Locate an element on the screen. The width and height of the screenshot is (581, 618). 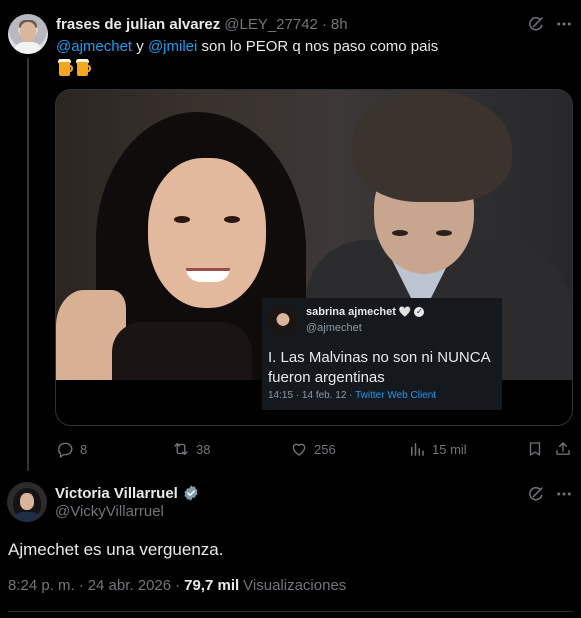
main-author-handle: @VickyVillarruel is located at coordinates (109, 511).